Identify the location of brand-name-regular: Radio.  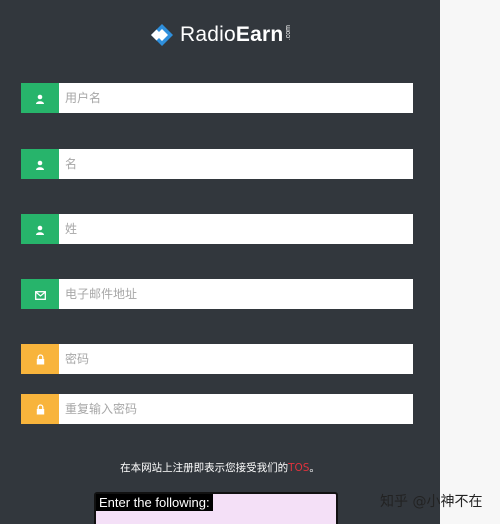
(208, 34).